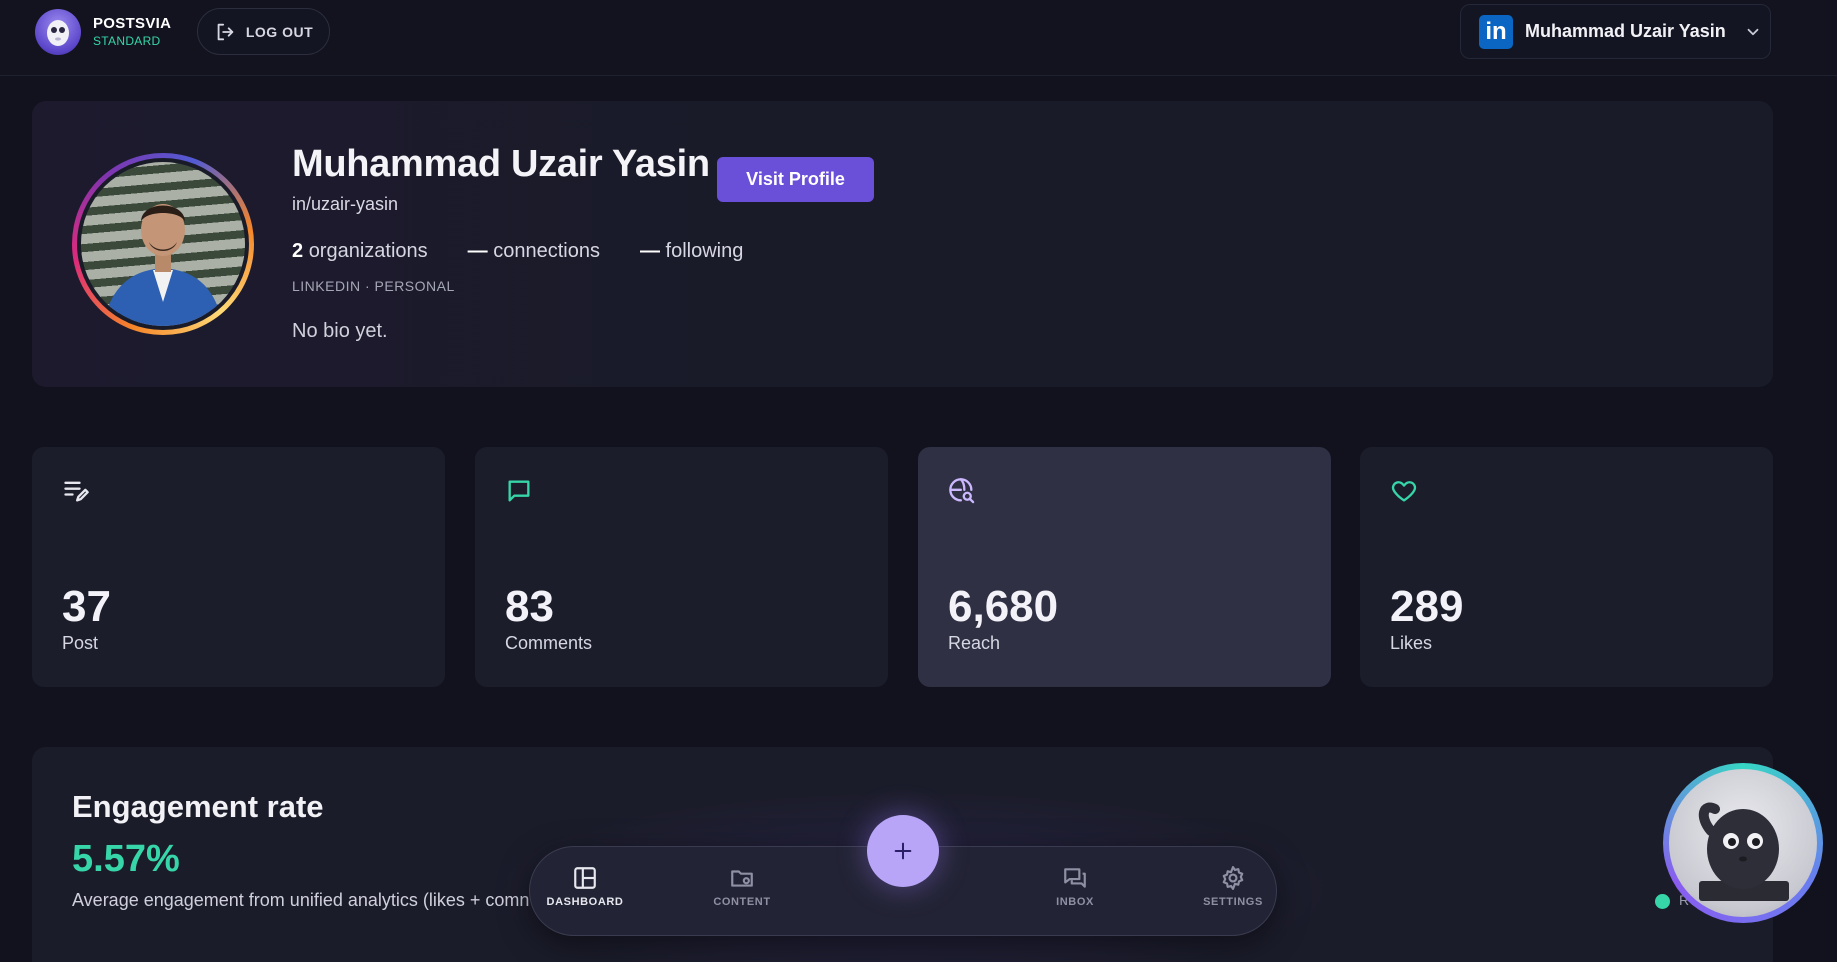 The width and height of the screenshot is (1837, 962). I want to click on metric-card-comments: 83 Comments, so click(681, 567).